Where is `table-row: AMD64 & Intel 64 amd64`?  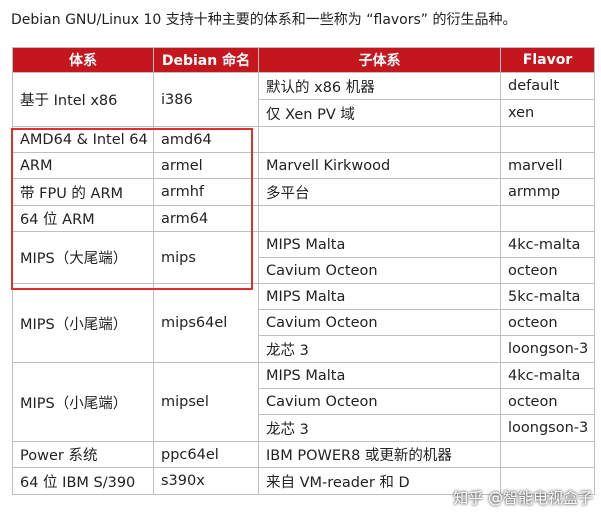
table-row: AMD64 & Intel 64 amd64 is located at coordinates (303, 139).